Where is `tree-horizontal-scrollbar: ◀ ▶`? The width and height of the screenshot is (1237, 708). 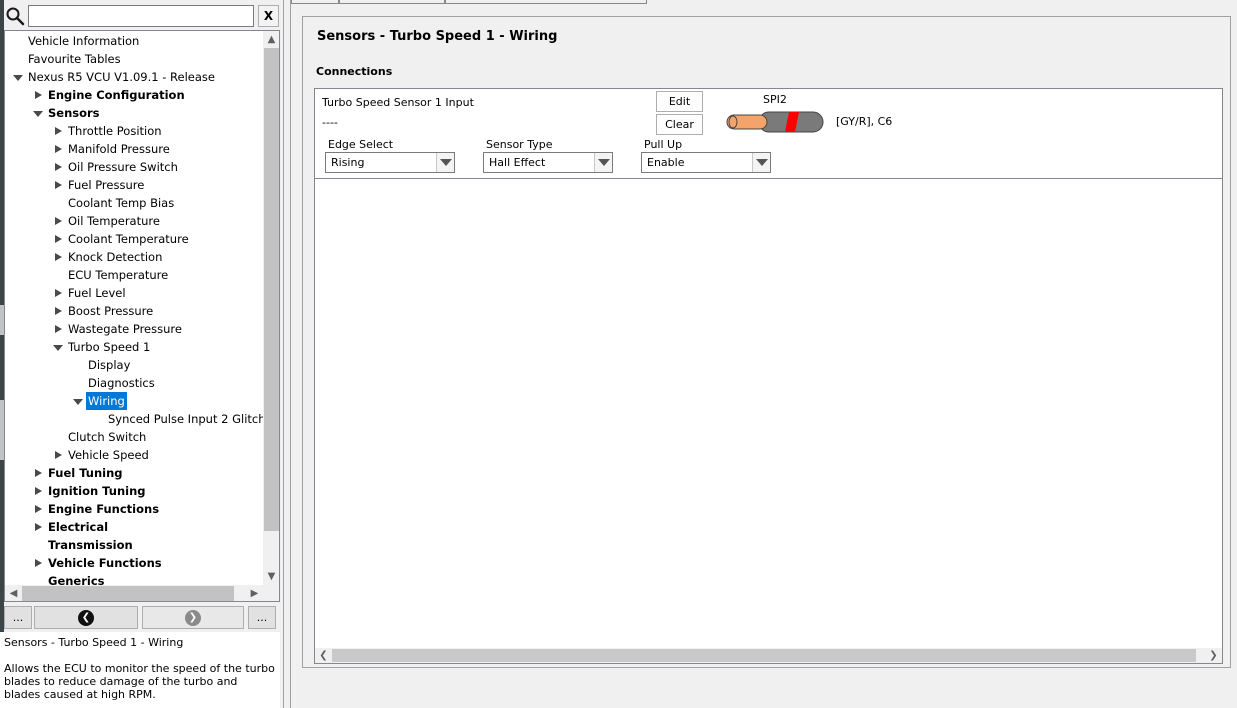
tree-horizontal-scrollbar: ◀ ▶ is located at coordinates (134, 593).